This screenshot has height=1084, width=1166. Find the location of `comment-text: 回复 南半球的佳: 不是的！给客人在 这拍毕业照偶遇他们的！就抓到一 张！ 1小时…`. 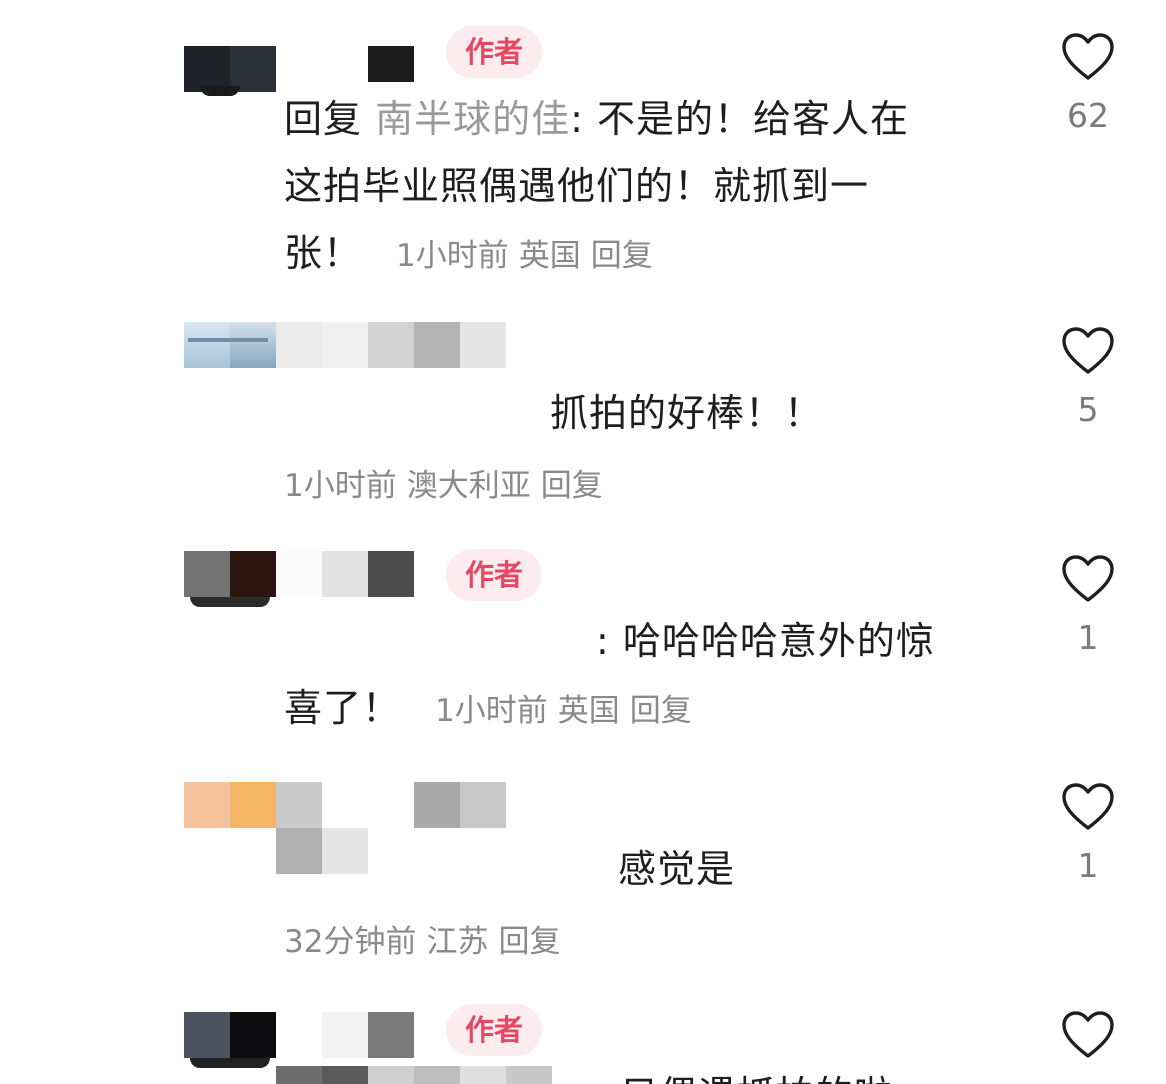

comment-text: 回复 南半球的佳: 不是的！给客人在 这拍毕业照偶遇他们的！就抓到一 张！ 1小时… is located at coordinates (629, 188).